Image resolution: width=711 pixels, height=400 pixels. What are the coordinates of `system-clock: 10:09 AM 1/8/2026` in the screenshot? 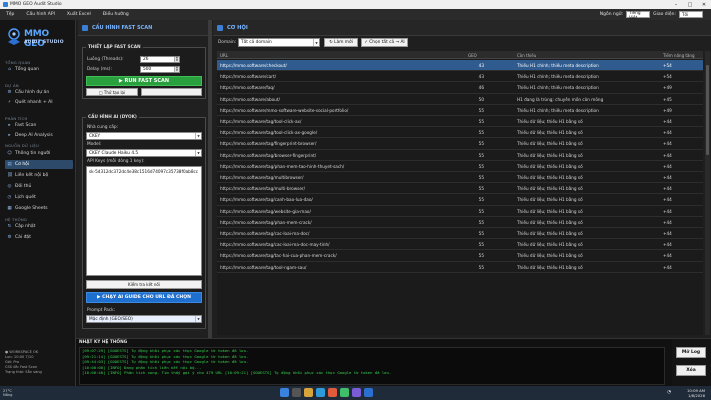 It's located at (696, 393).